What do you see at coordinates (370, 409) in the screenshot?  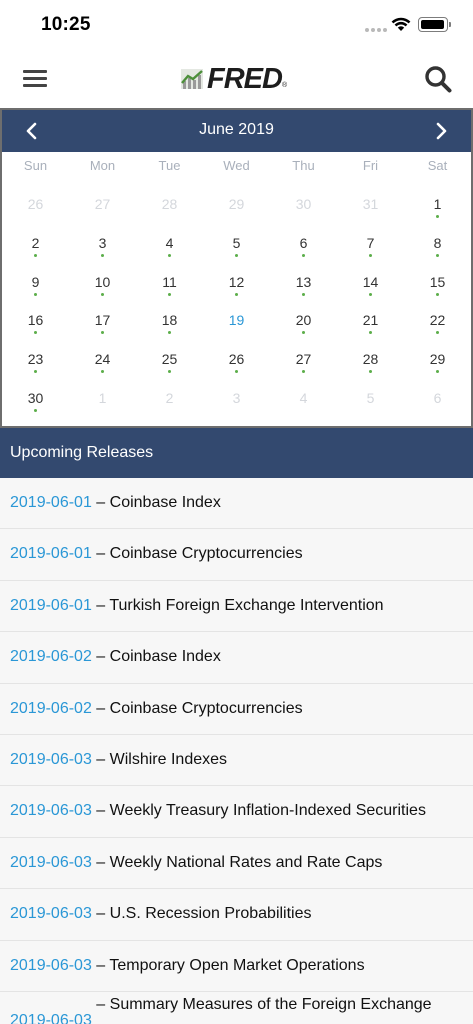 I see `calendar-day-outside-month: 5` at bounding box center [370, 409].